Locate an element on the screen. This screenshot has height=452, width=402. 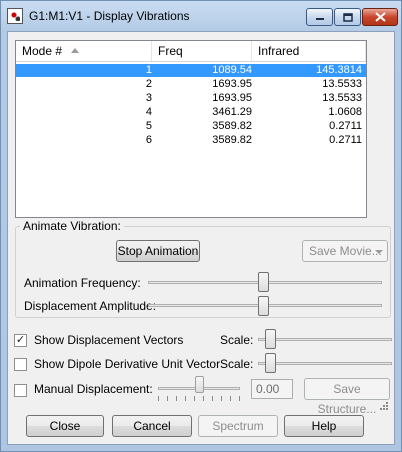
dipole-scale-label: Scale: is located at coordinates (237, 364).